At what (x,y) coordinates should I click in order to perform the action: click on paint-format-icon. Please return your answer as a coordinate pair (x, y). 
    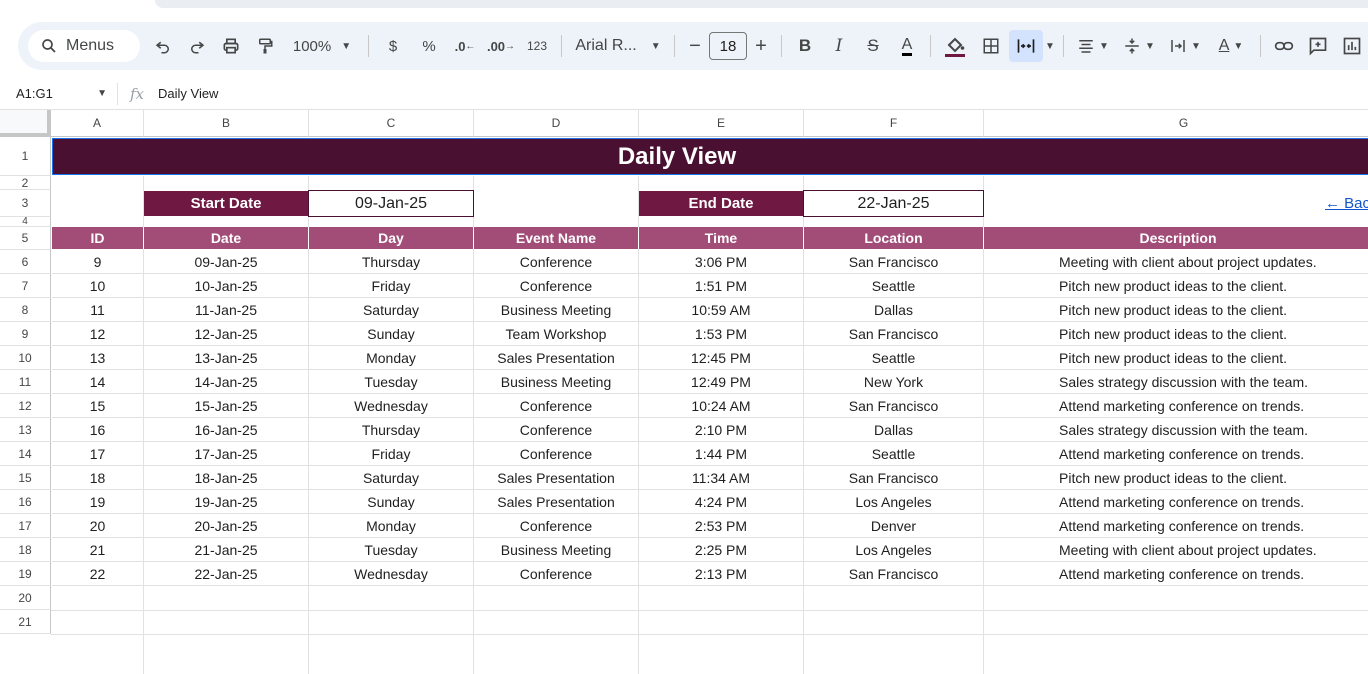
    Looking at the image, I should click on (265, 46).